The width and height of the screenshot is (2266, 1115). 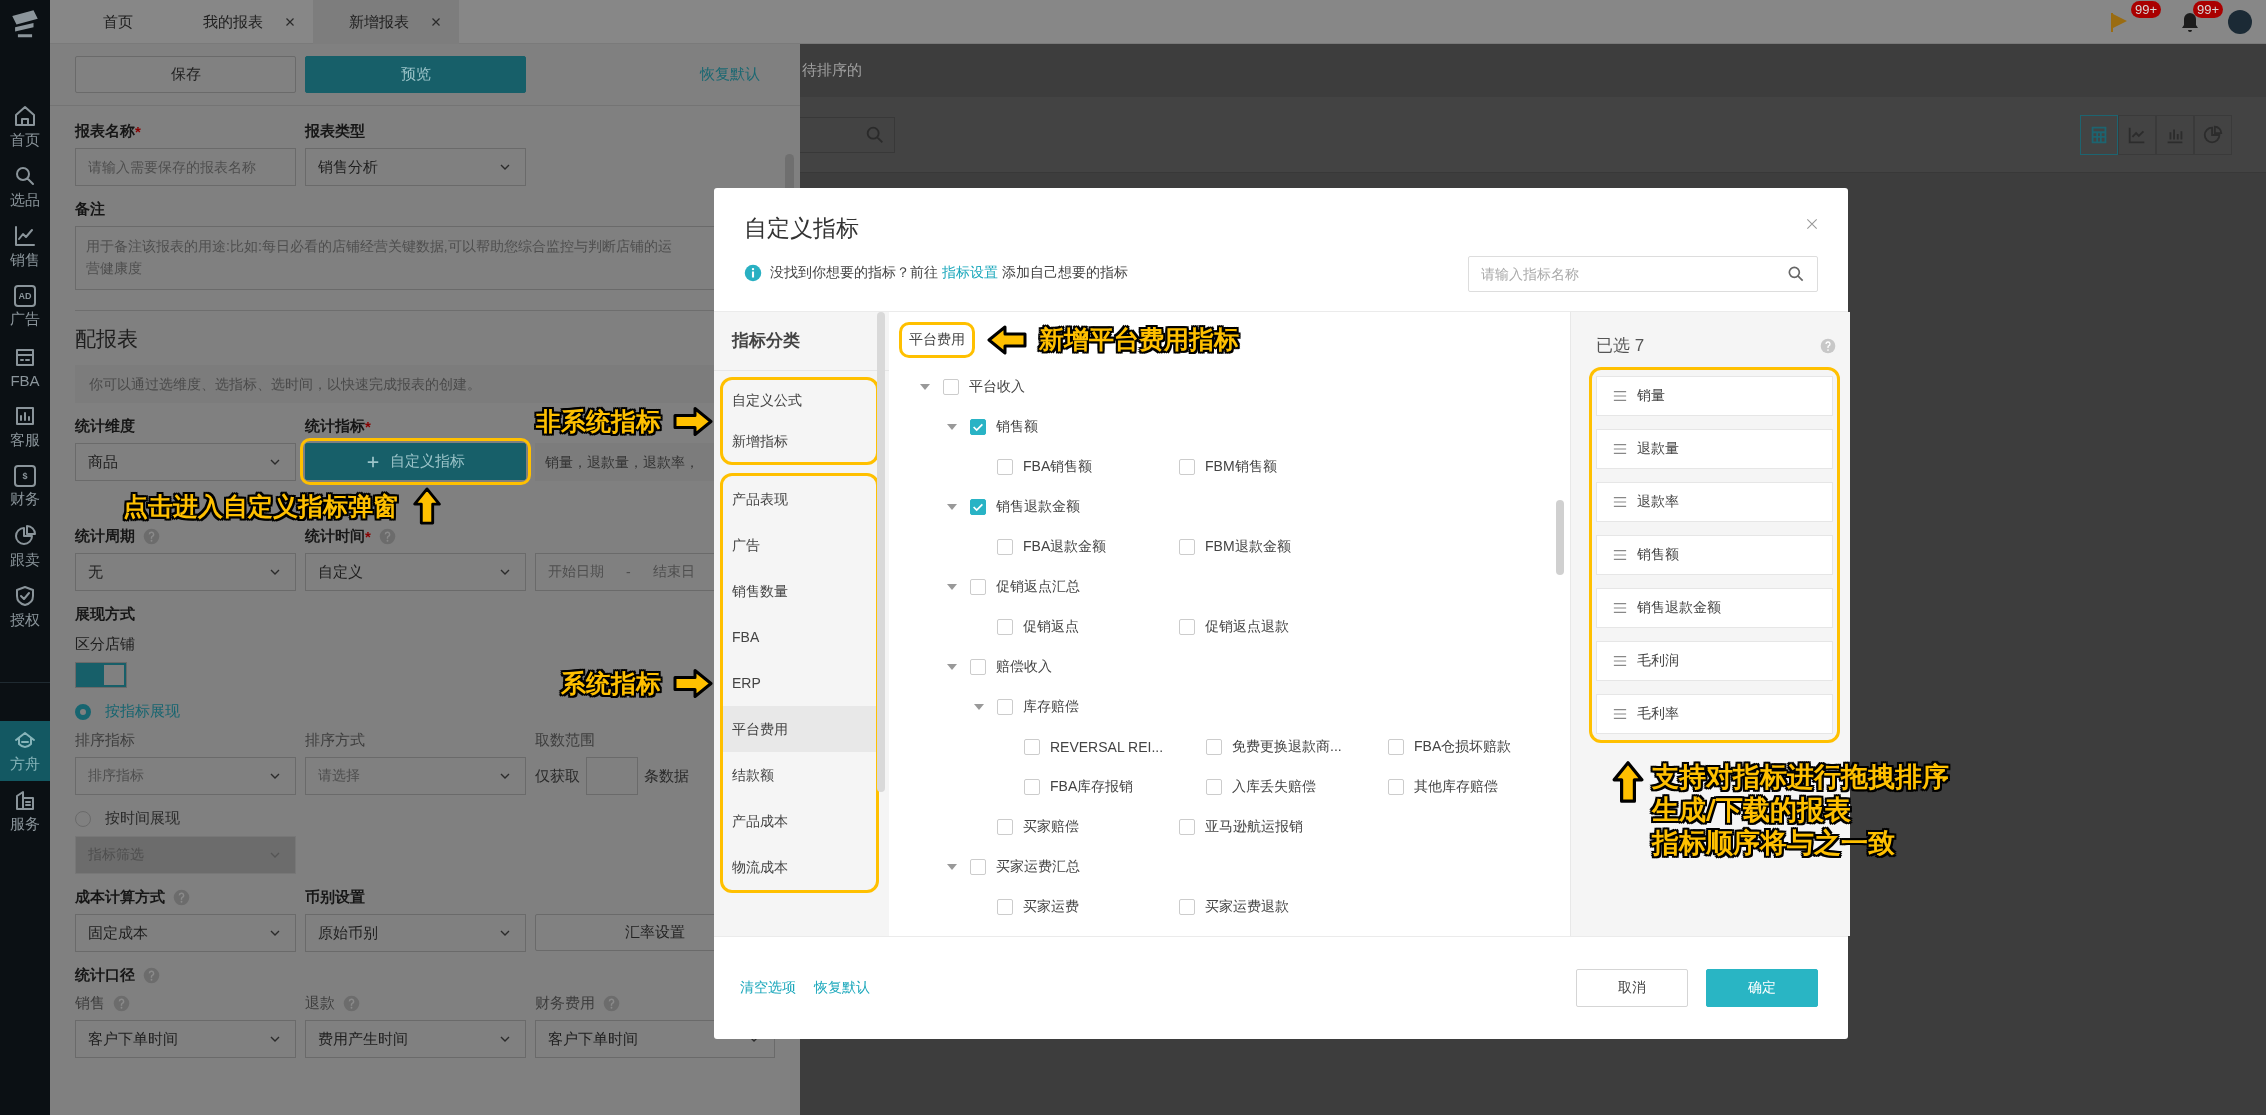 What do you see at coordinates (335, 739) in the screenshot?
I see `field-label: 排序方式` at bounding box center [335, 739].